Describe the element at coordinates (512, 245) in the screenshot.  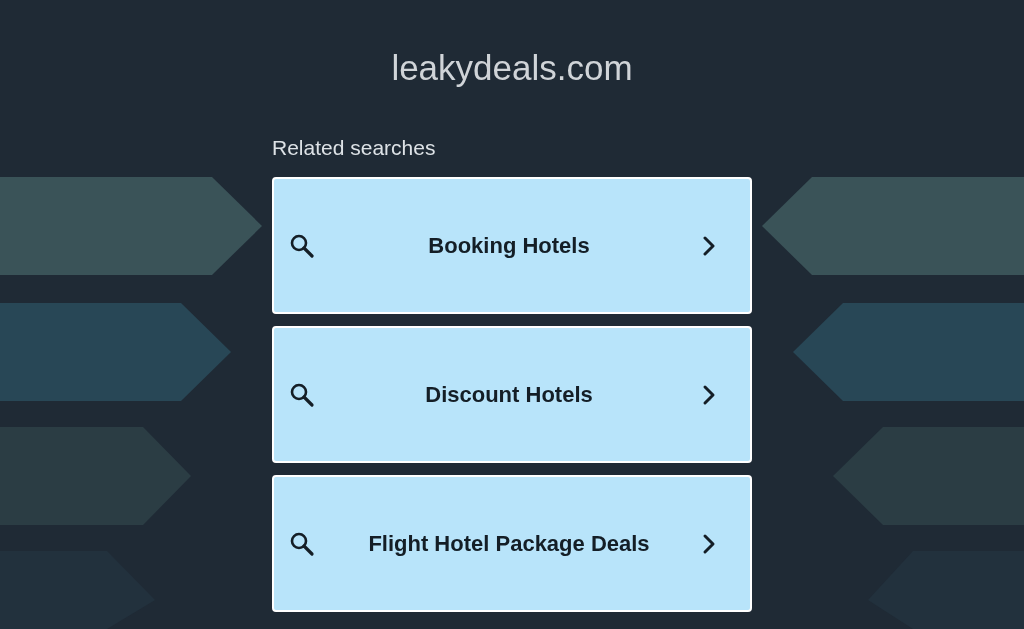
I see `search-link: Booking Hotels` at that location.